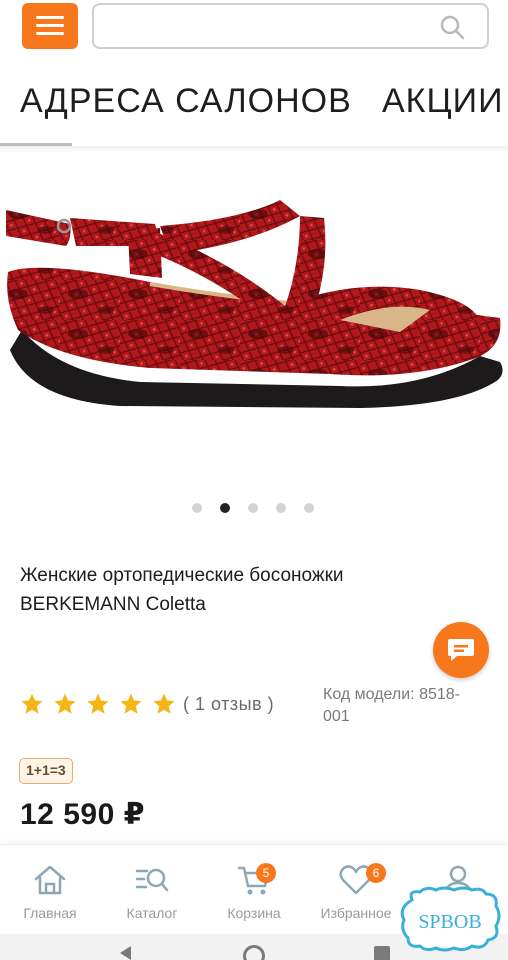 This screenshot has height=960, width=508. What do you see at coordinates (50, 913) in the screenshot?
I see `bottom-nav-label: Главная` at bounding box center [50, 913].